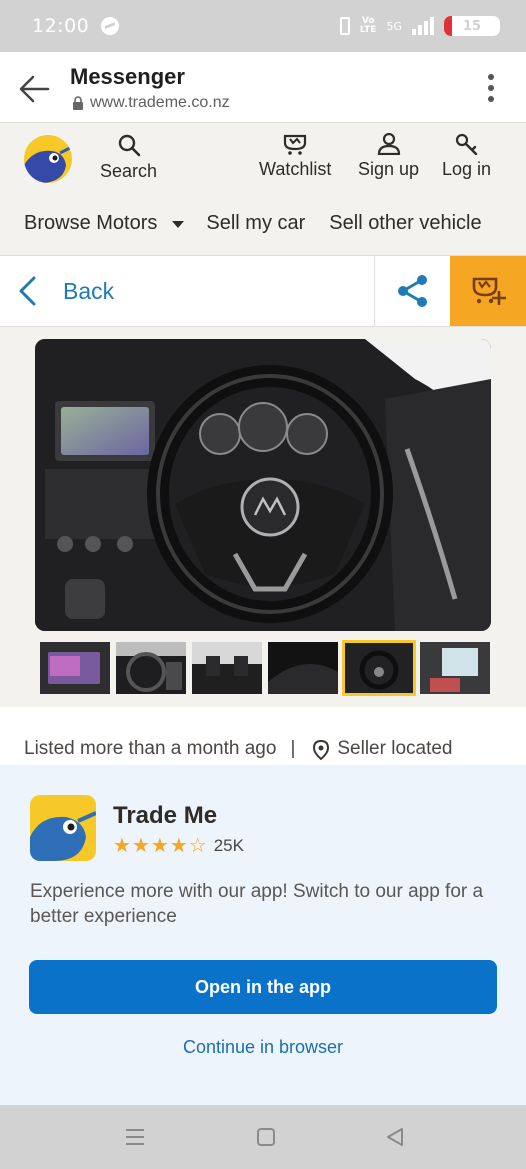  What do you see at coordinates (263, 26) in the screenshot?
I see `status-bar: 12:00 Vo LTE 5G 15` at bounding box center [263, 26].